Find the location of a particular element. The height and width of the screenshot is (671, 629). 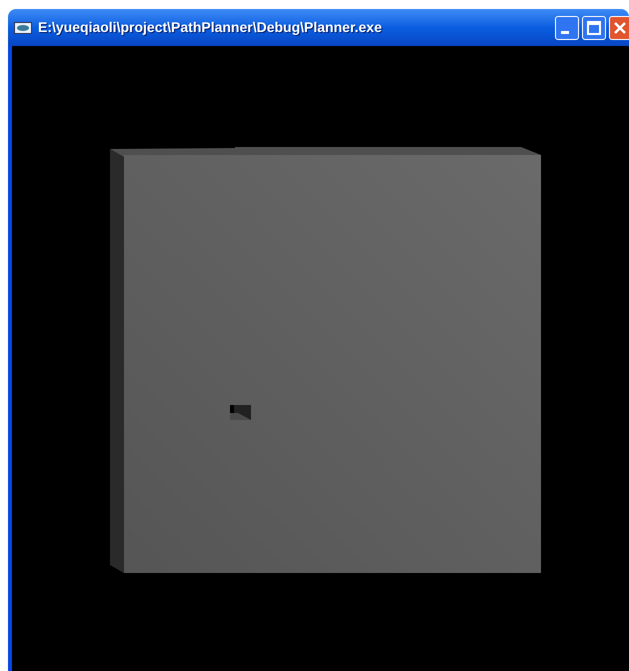

maximize-button is located at coordinates (594, 28).